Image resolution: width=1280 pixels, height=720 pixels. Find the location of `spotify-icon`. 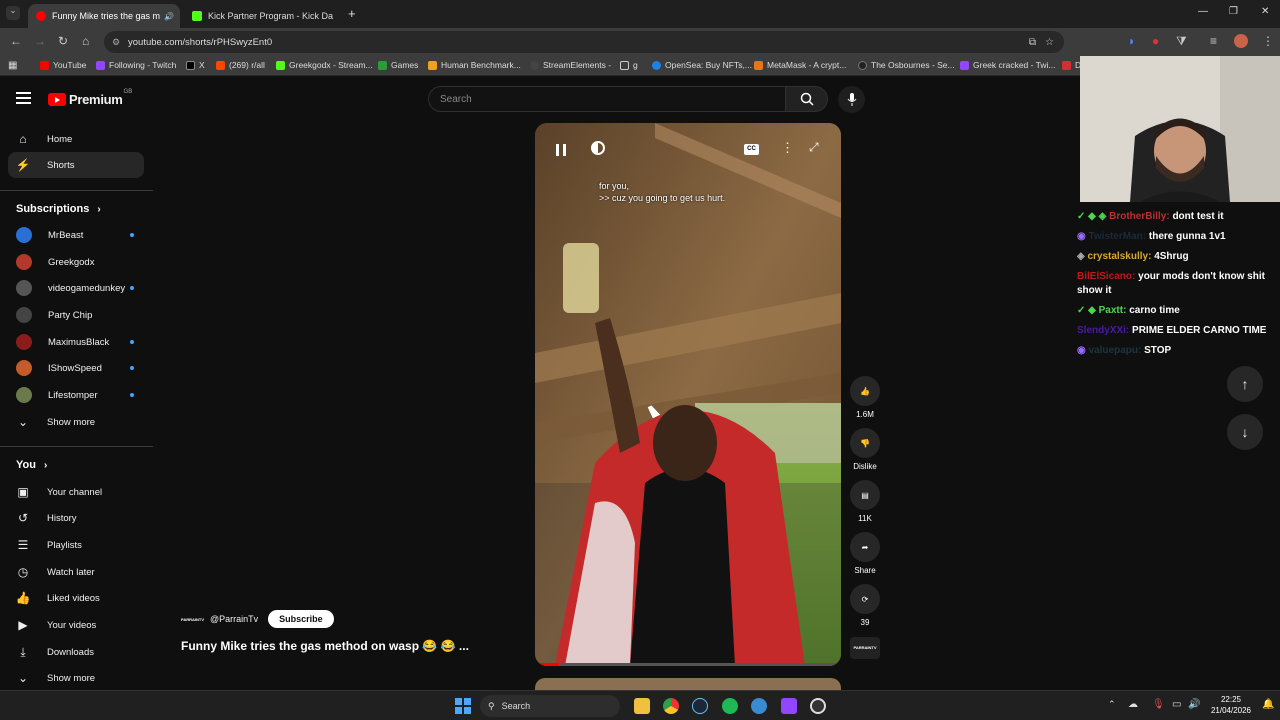

spotify-icon is located at coordinates (730, 706).